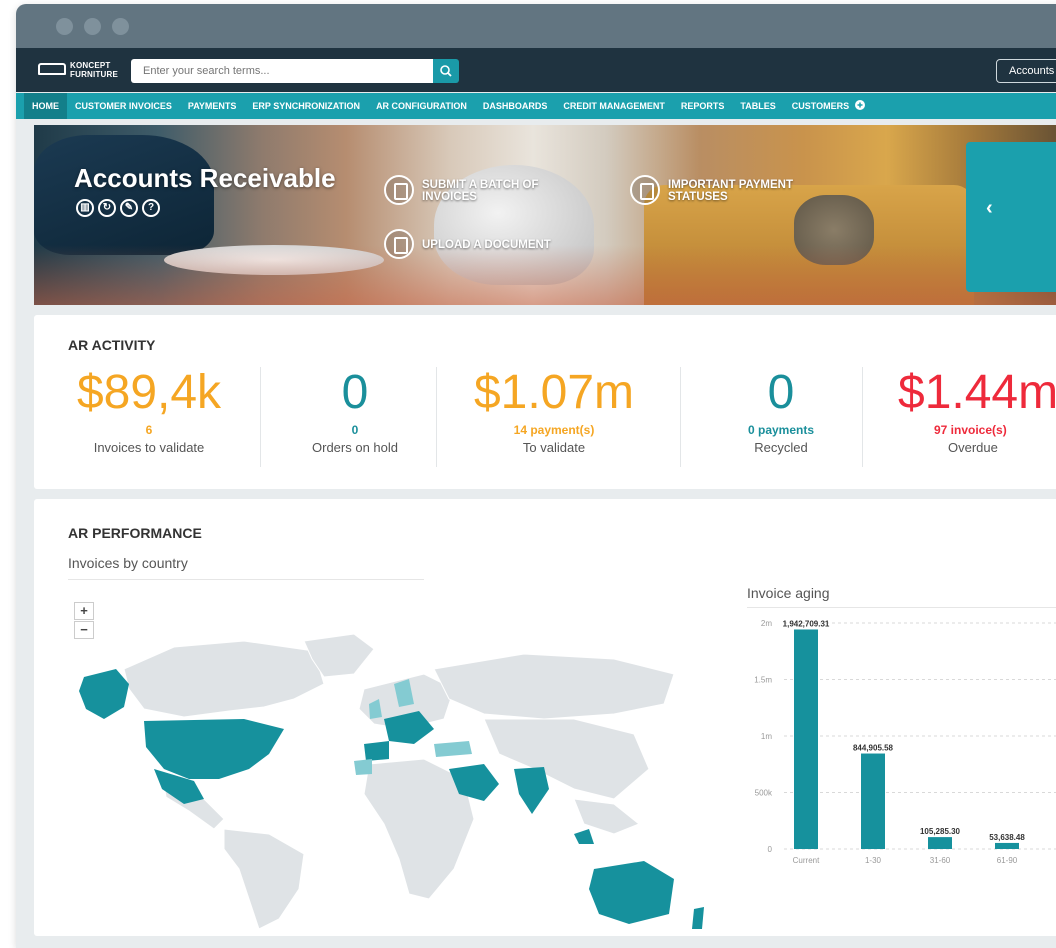  Describe the element at coordinates (112, 345) in the screenshot. I see `ar-activity-title: AR ACTIVITY` at that location.